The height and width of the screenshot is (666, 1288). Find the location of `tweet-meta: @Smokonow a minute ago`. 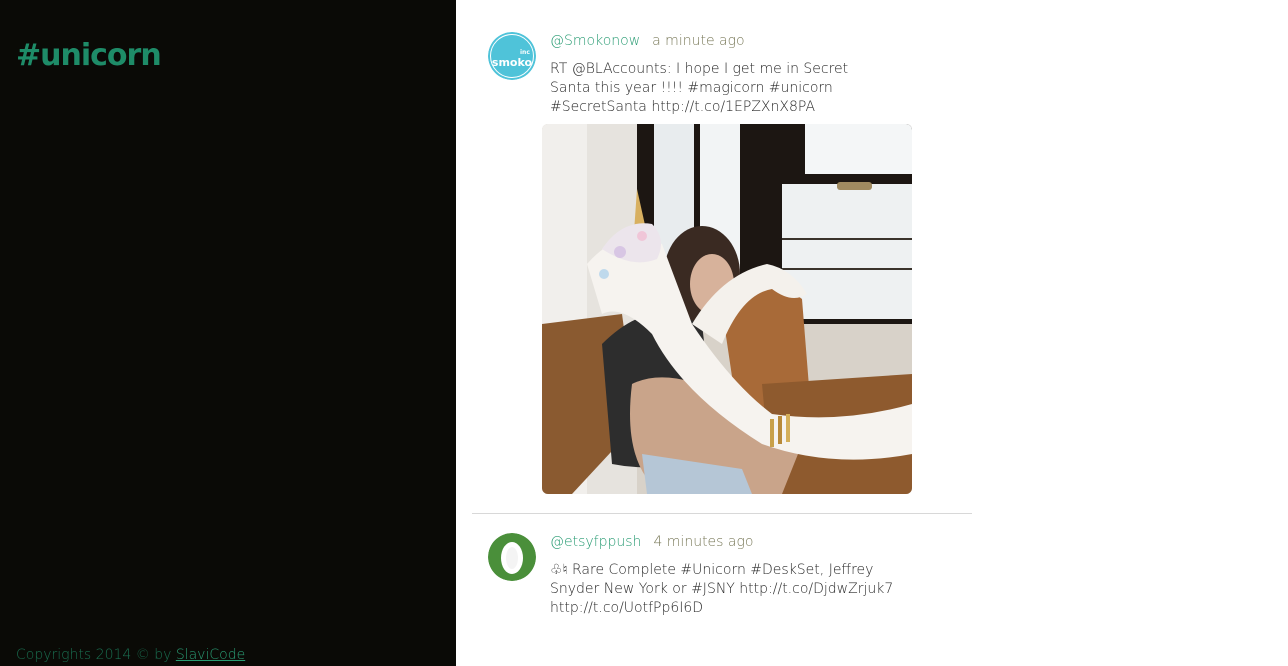

tweet-meta: @Smokonow a minute ago is located at coordinates (647, 41).